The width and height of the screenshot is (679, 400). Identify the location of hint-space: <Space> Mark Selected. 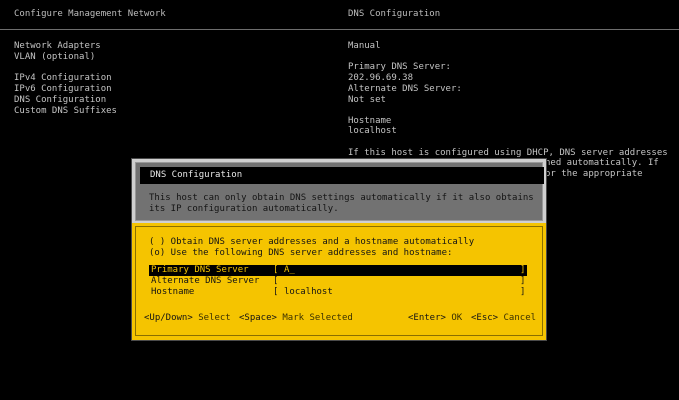
(296, 318).